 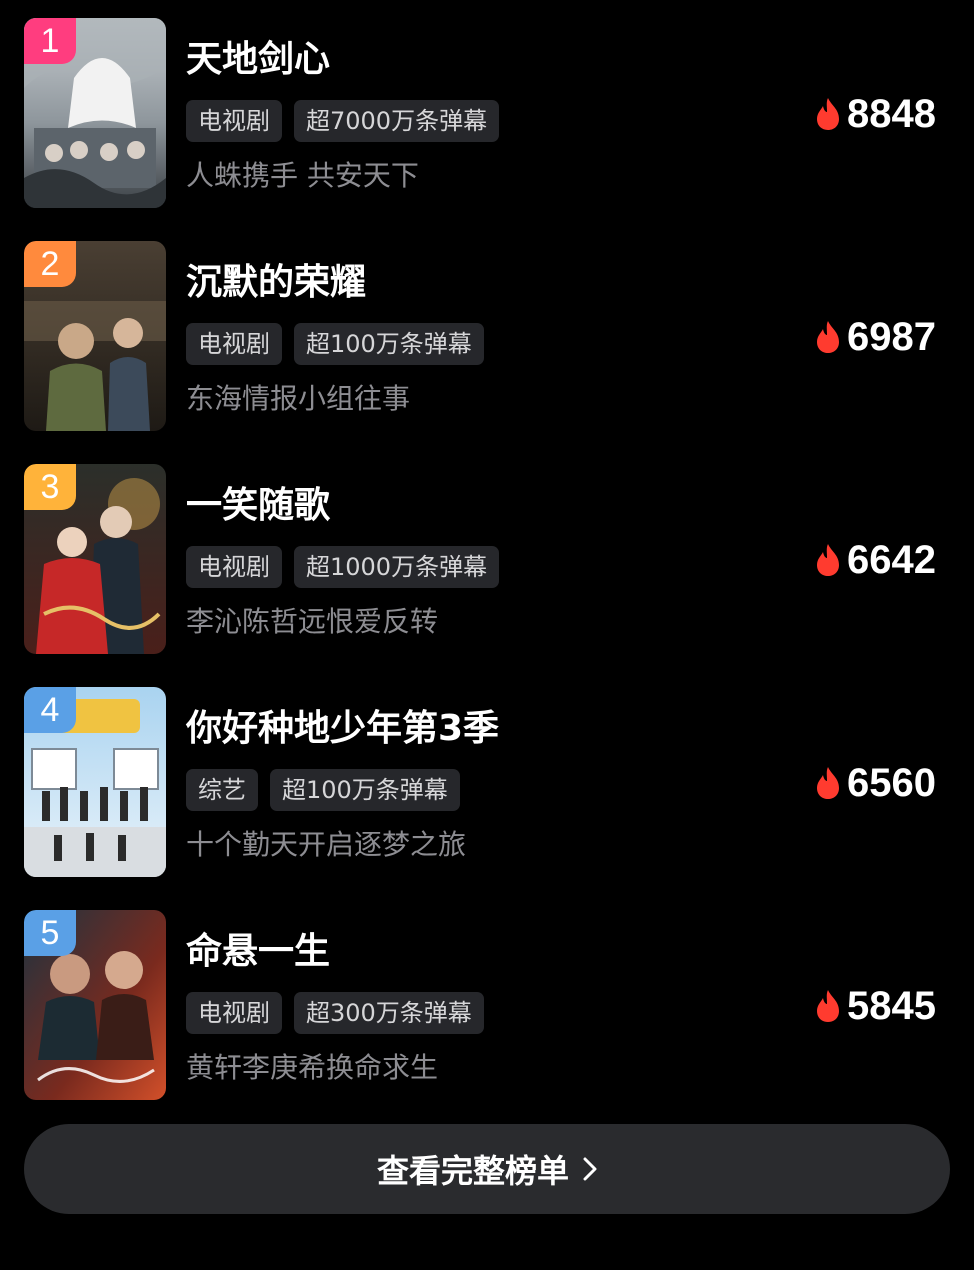 What do you see at coordinates (342, 729) in the screenshot?
I see `item-title: 你好种地少年第3季` at bounding box center [342, 729].